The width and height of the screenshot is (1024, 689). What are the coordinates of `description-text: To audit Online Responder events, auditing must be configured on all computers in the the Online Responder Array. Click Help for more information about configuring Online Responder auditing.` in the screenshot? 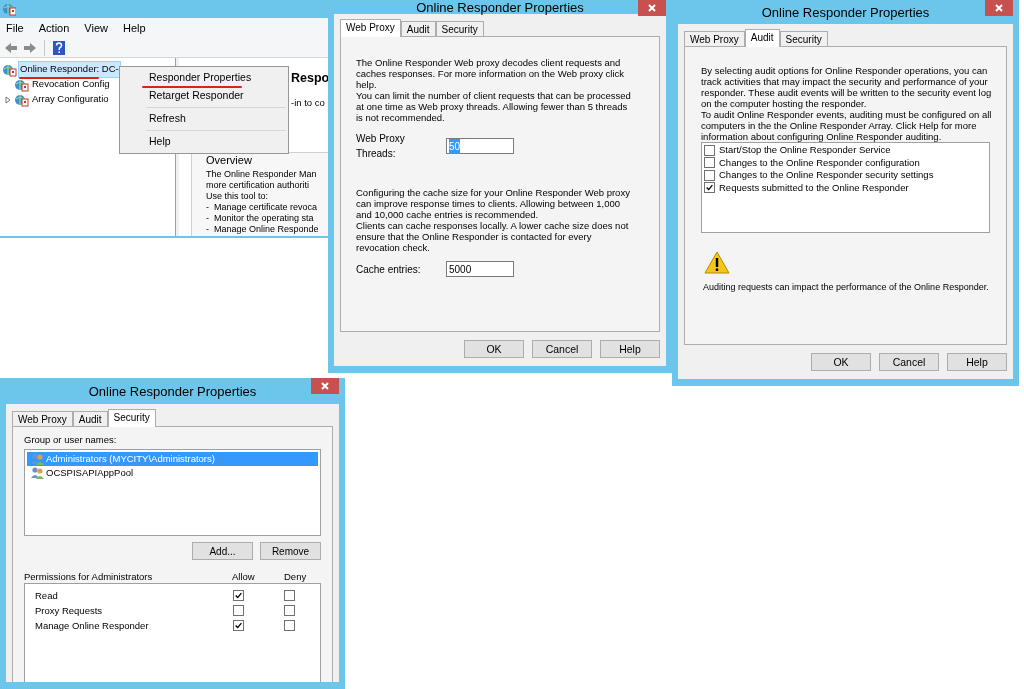 It's located at (847, 125).